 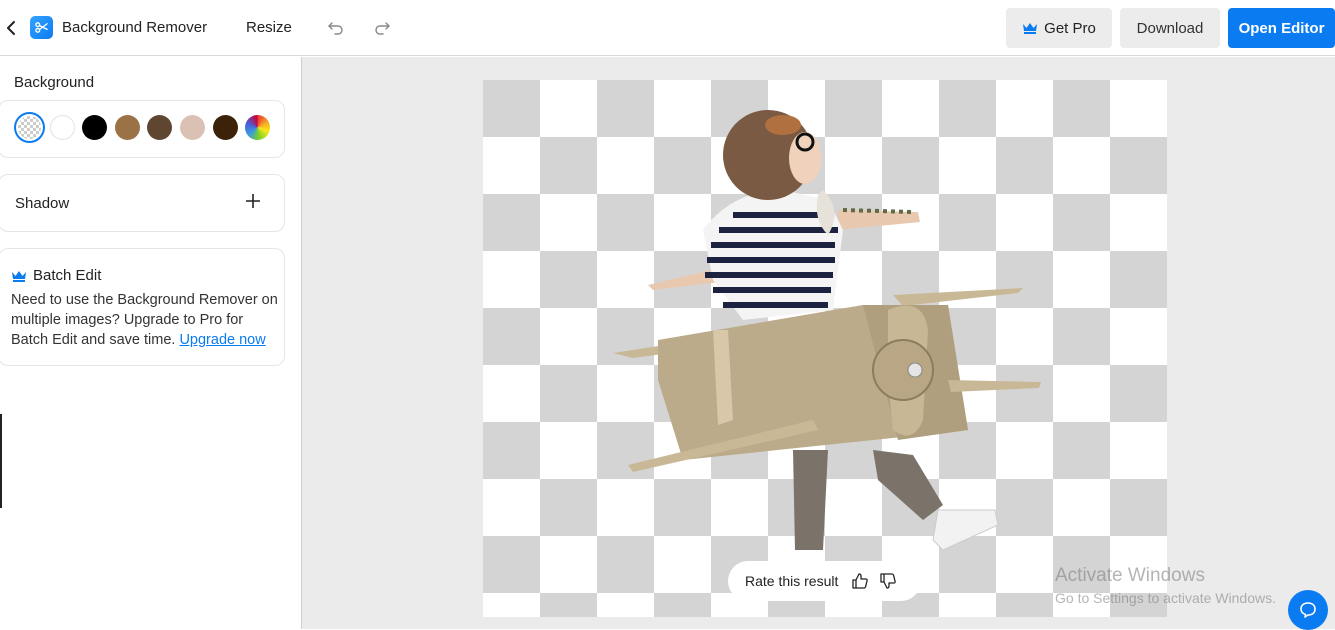 What do you see at coordinates (1070, 28) in the screenshot?
I see `get-pro-label: Get Pro` at bounding box center [1070, 28].